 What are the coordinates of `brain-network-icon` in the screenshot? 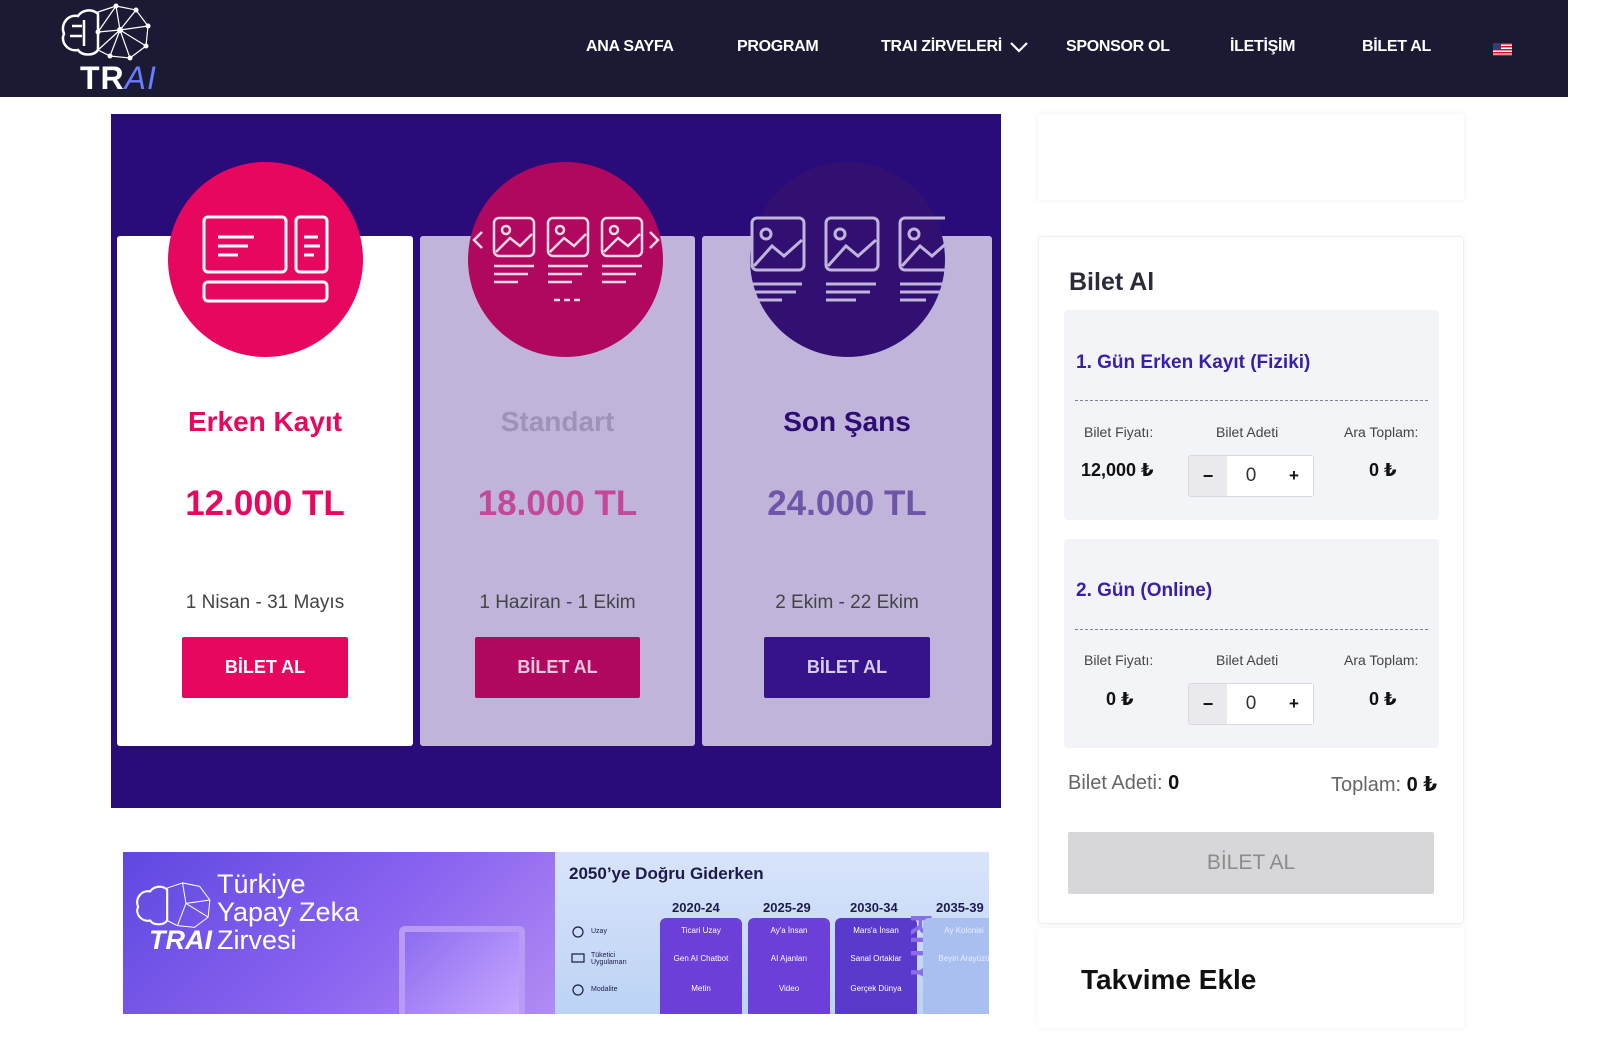 It's located at (106, 32).